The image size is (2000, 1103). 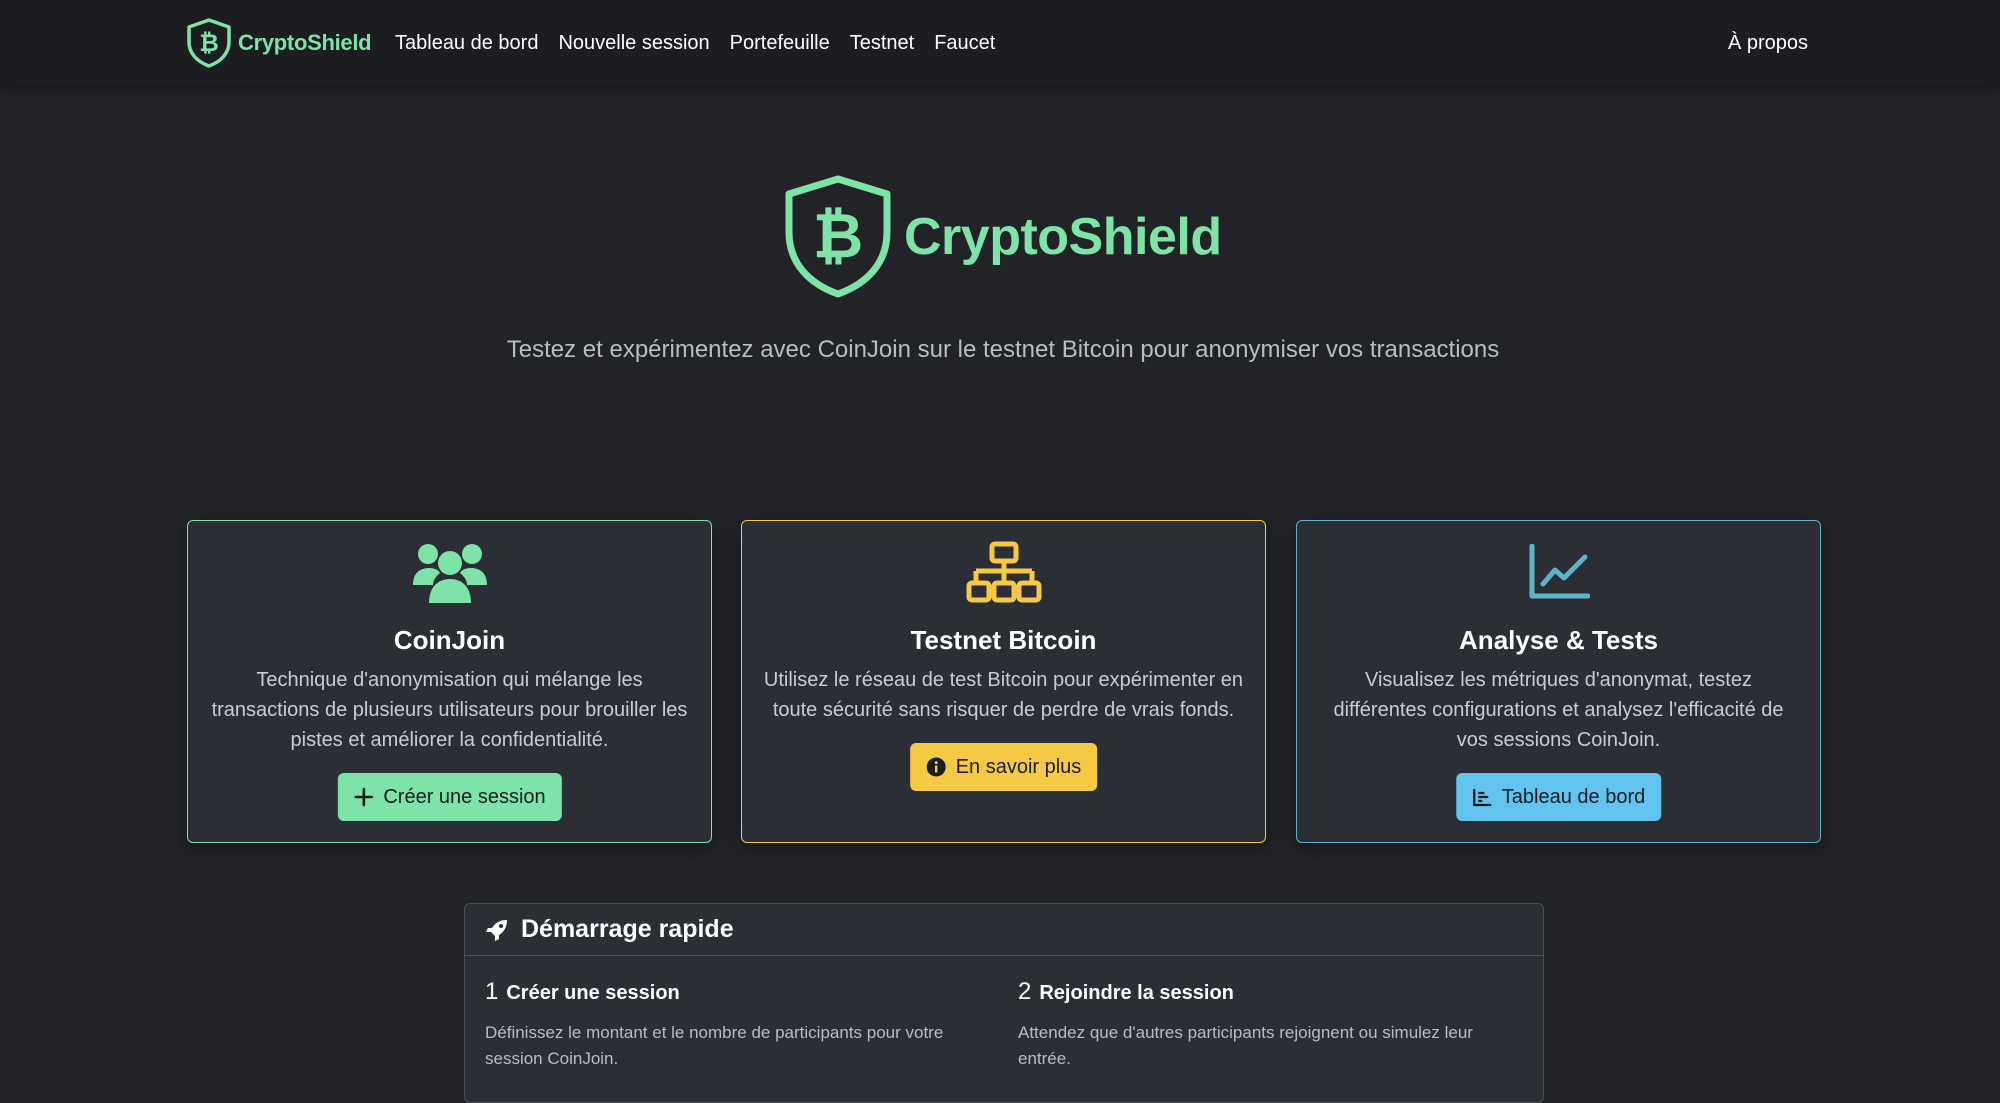 What do you see at coordinates (492, 991) in the screenshot?
I see `step-number: 1` at bounding box center [492, 991].